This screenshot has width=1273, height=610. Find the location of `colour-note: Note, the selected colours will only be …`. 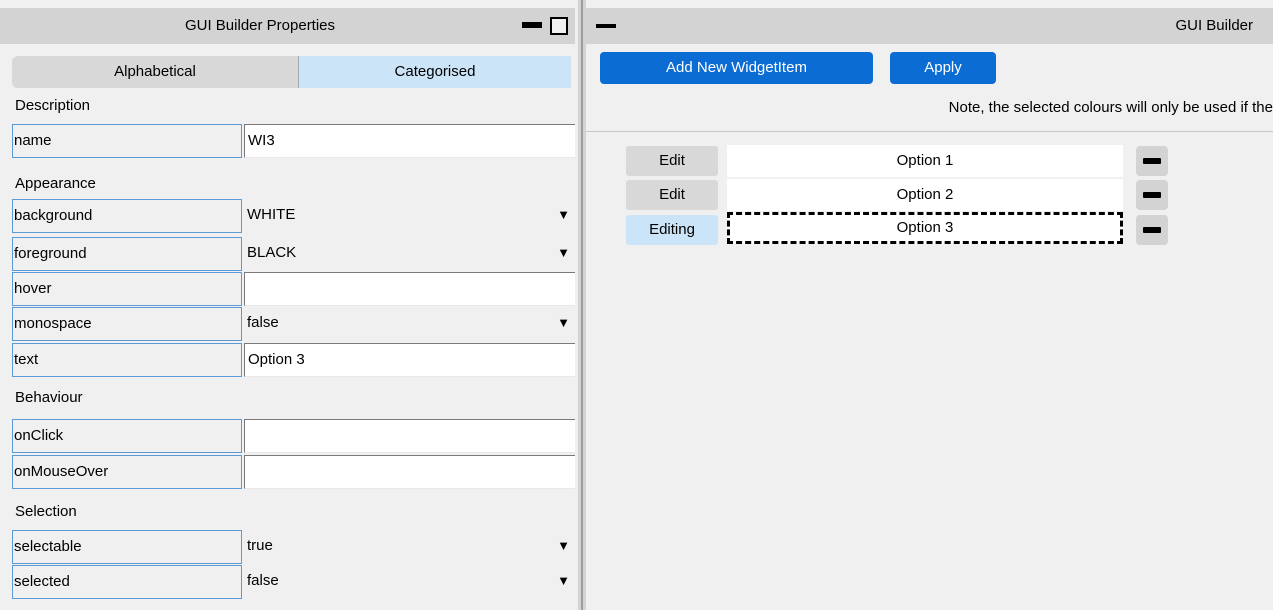

colour-note: Note, the selected colours will only be … is located at coordinates (1110, 107).